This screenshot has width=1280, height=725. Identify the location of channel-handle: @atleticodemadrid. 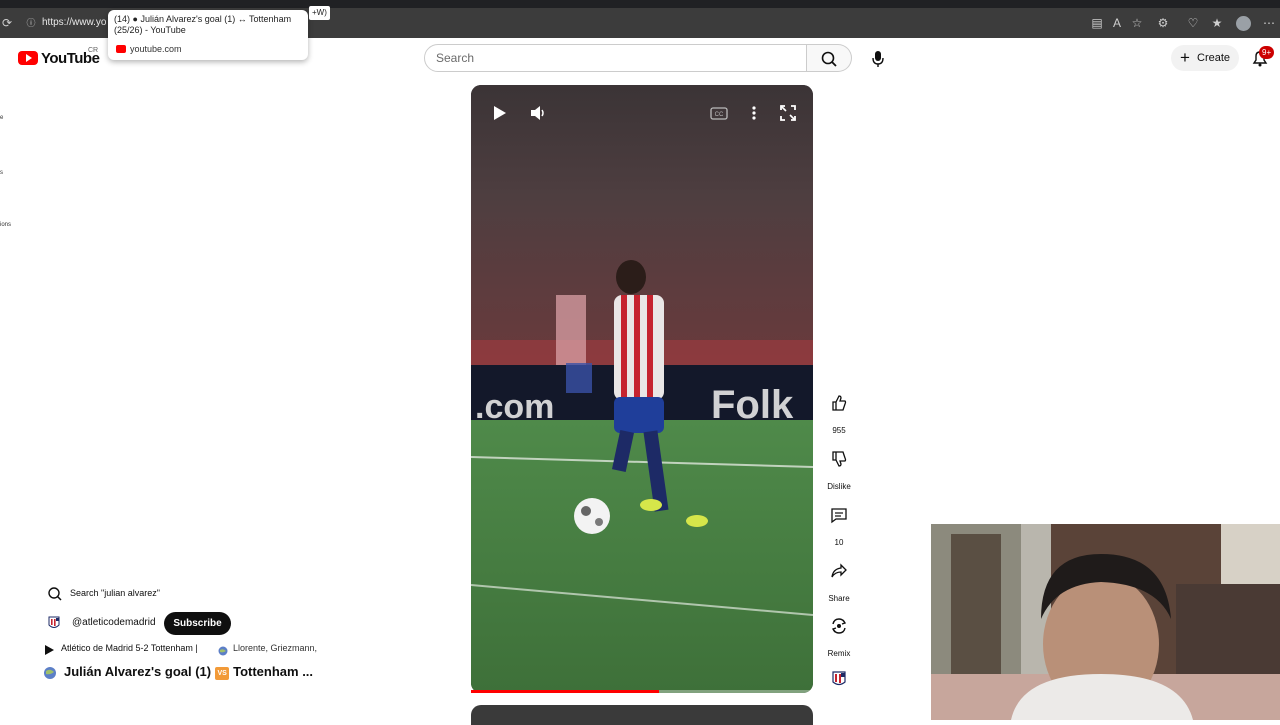
(114, 622).